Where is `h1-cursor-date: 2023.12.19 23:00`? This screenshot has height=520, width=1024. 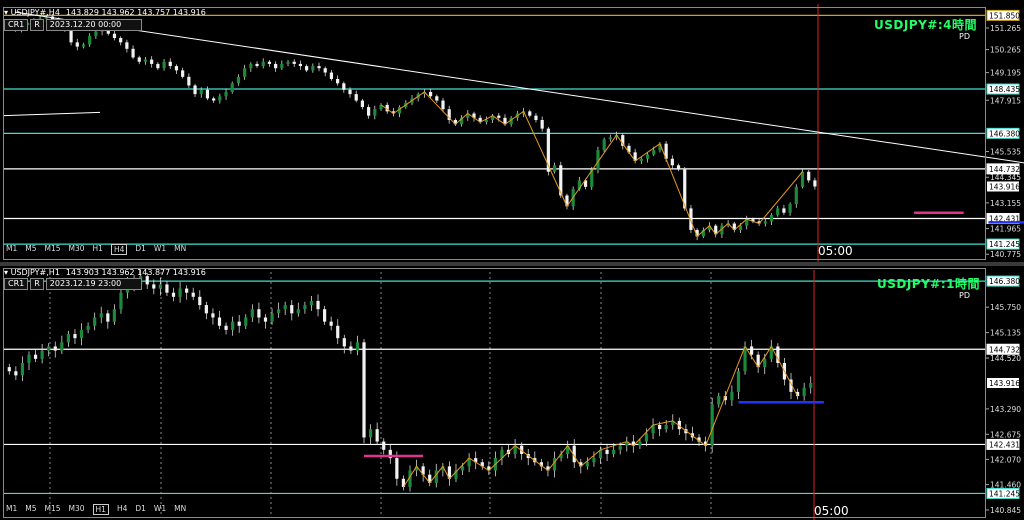 h1-cursor-date: 2023.12.19 23:00 is located at coordinates (93, 284).